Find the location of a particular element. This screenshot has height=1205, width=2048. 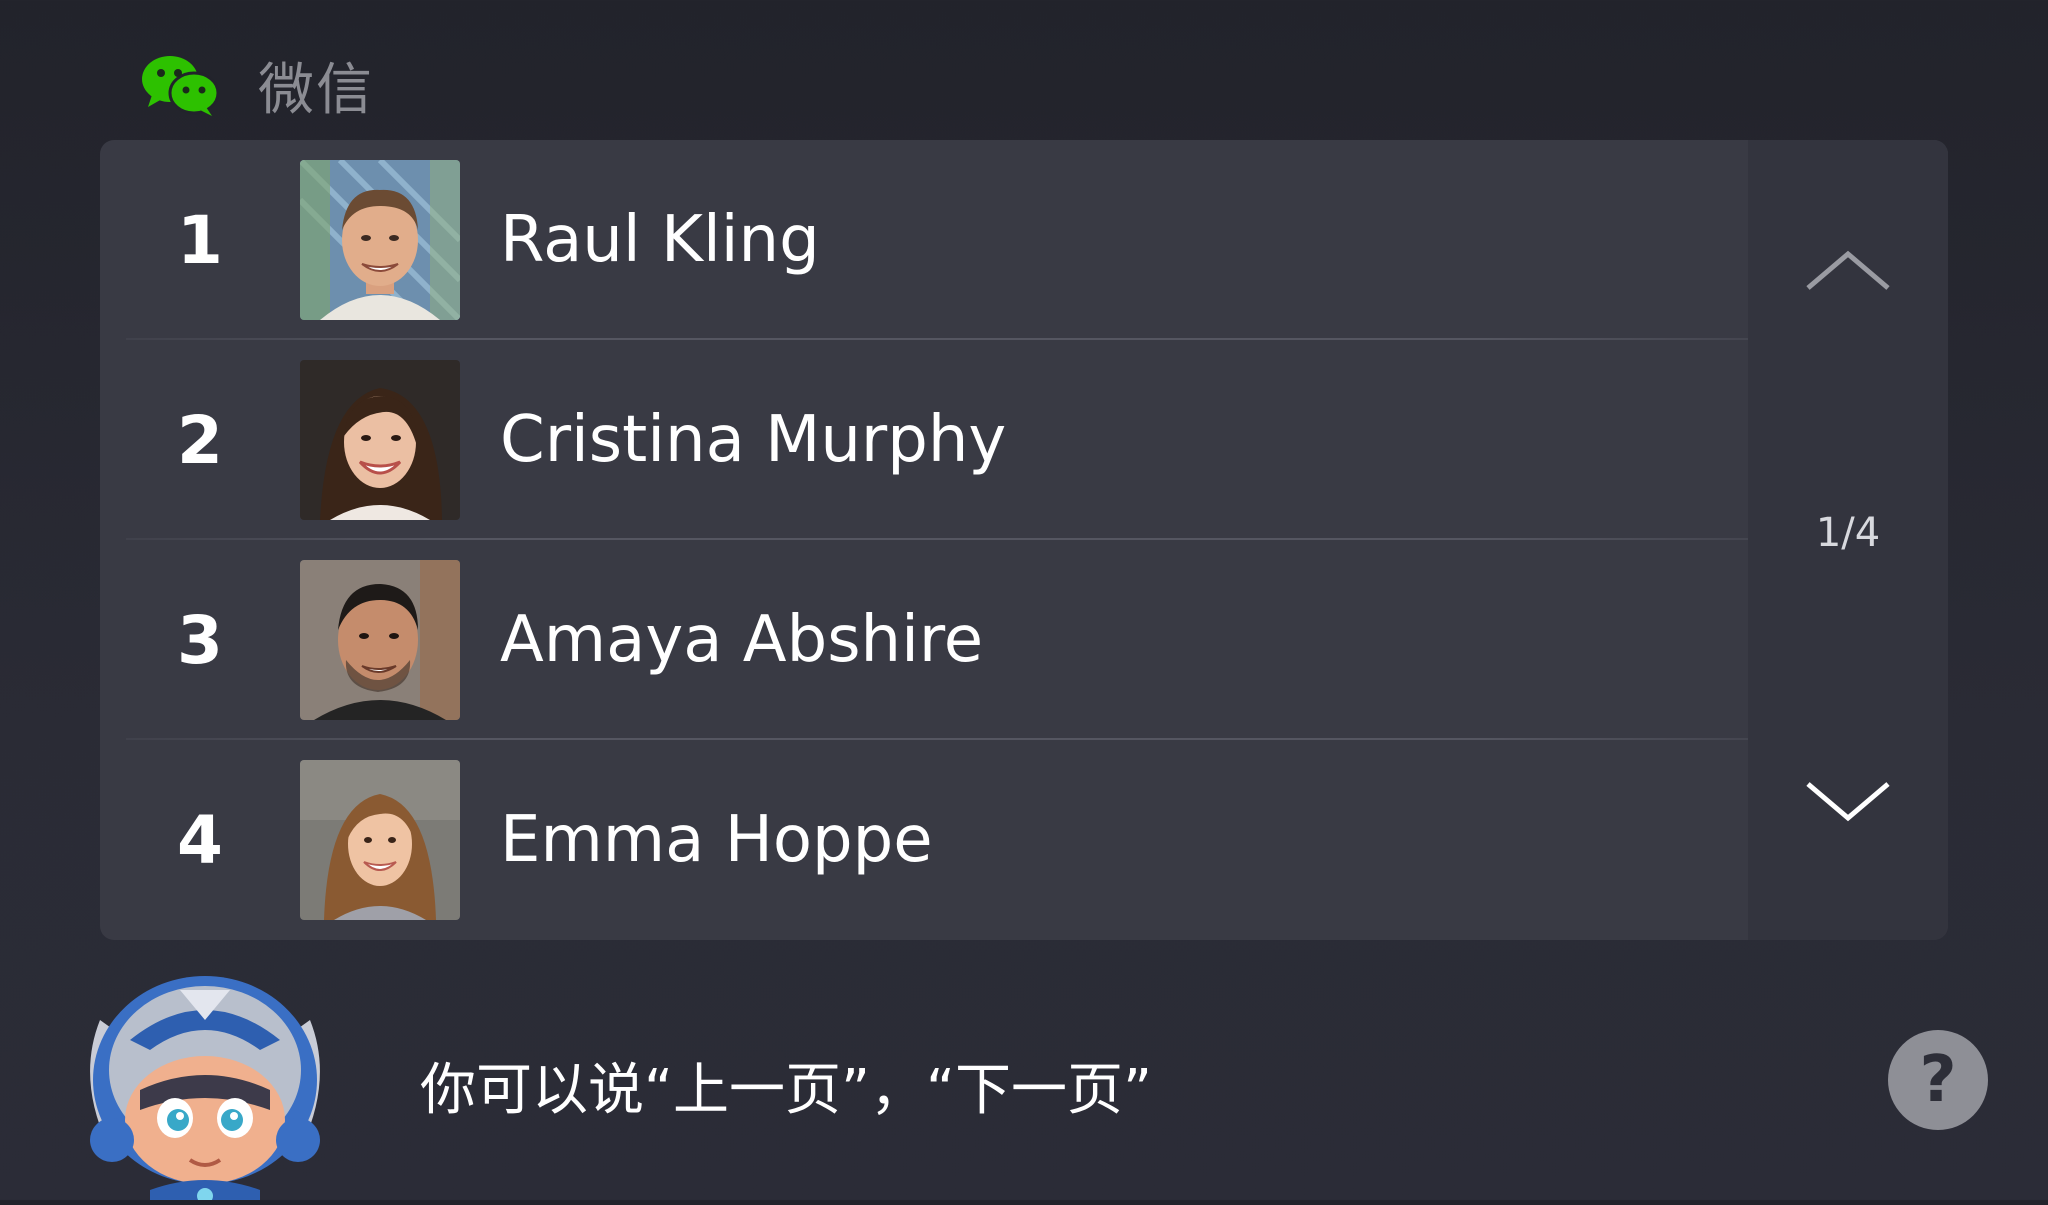

pager: 1/4 is located at coordinates (1848, 540).